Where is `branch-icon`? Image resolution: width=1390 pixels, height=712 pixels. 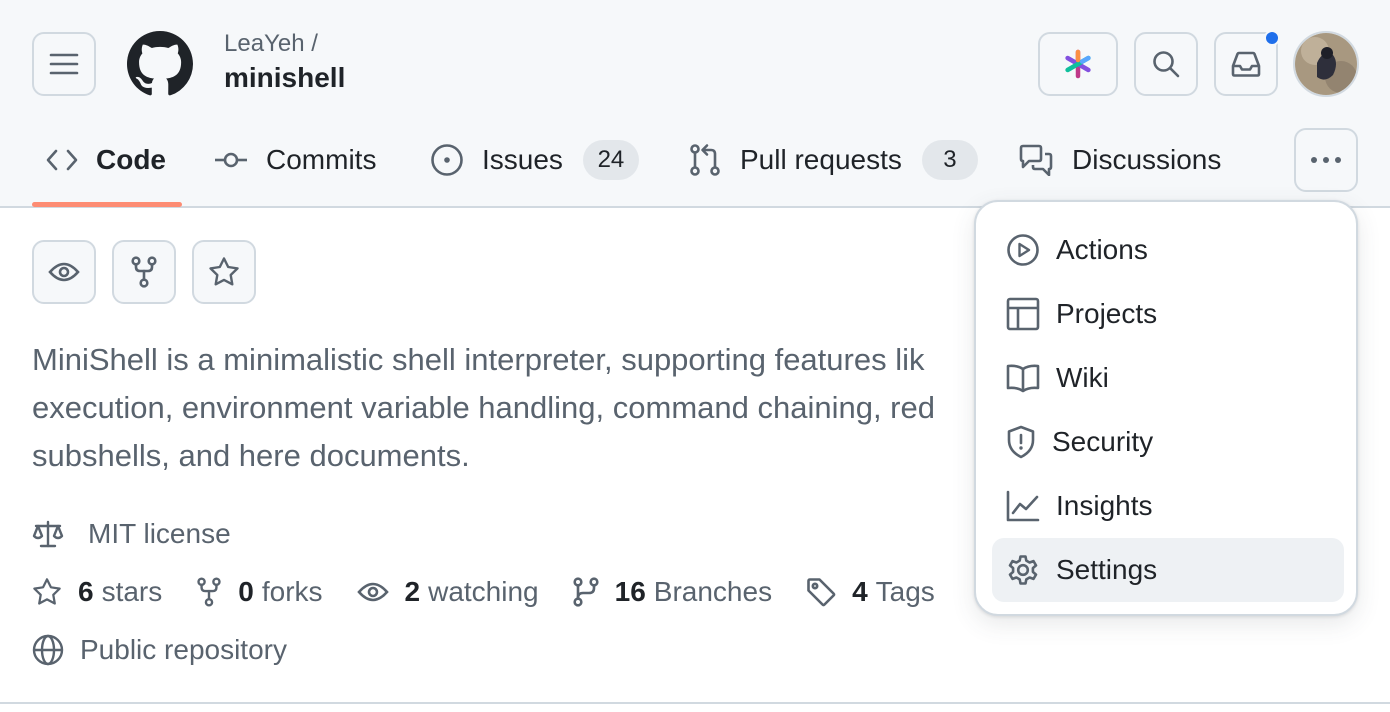 branch-icon is located at coordinates (586, 592).